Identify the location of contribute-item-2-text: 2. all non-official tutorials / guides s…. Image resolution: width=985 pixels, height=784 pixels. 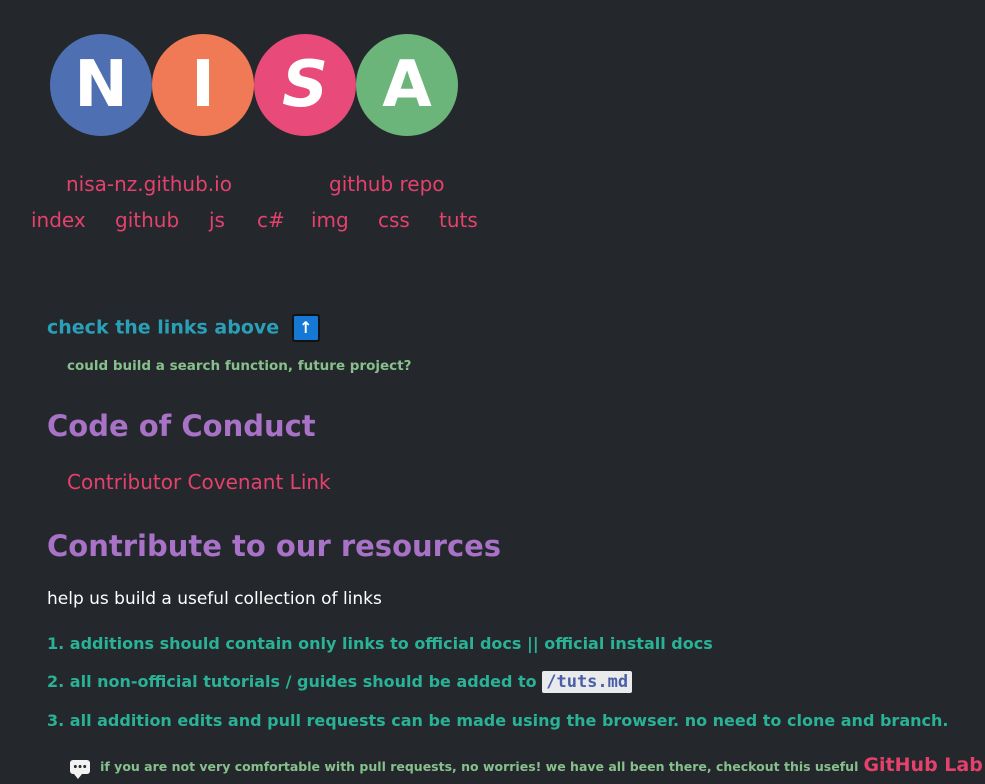
(292, 681).